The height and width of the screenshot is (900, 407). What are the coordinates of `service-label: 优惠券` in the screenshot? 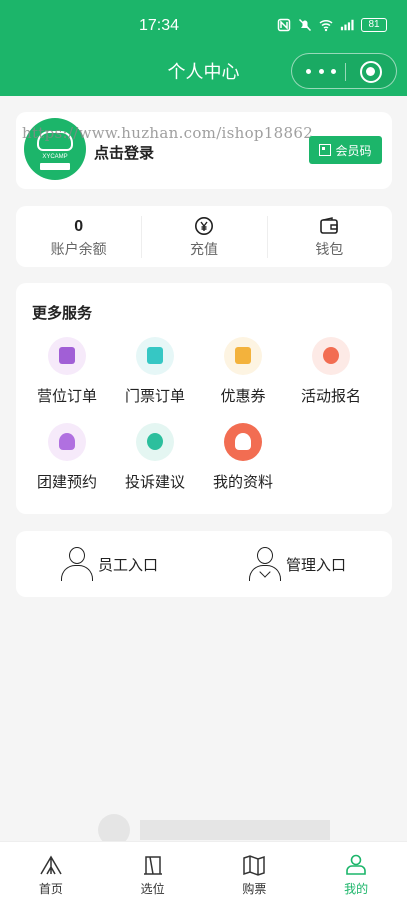 It's located at (243, 396).